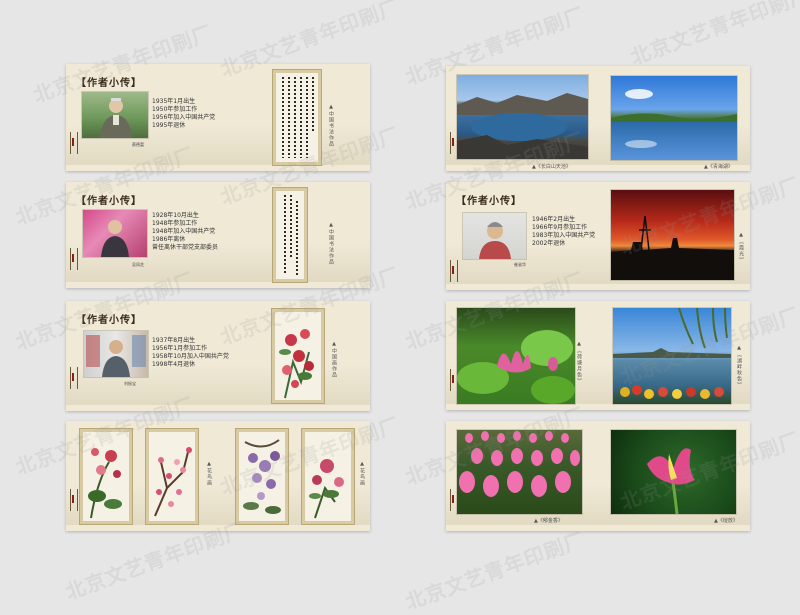  I want to click on landscape-photo-lake, so click(674, 118).